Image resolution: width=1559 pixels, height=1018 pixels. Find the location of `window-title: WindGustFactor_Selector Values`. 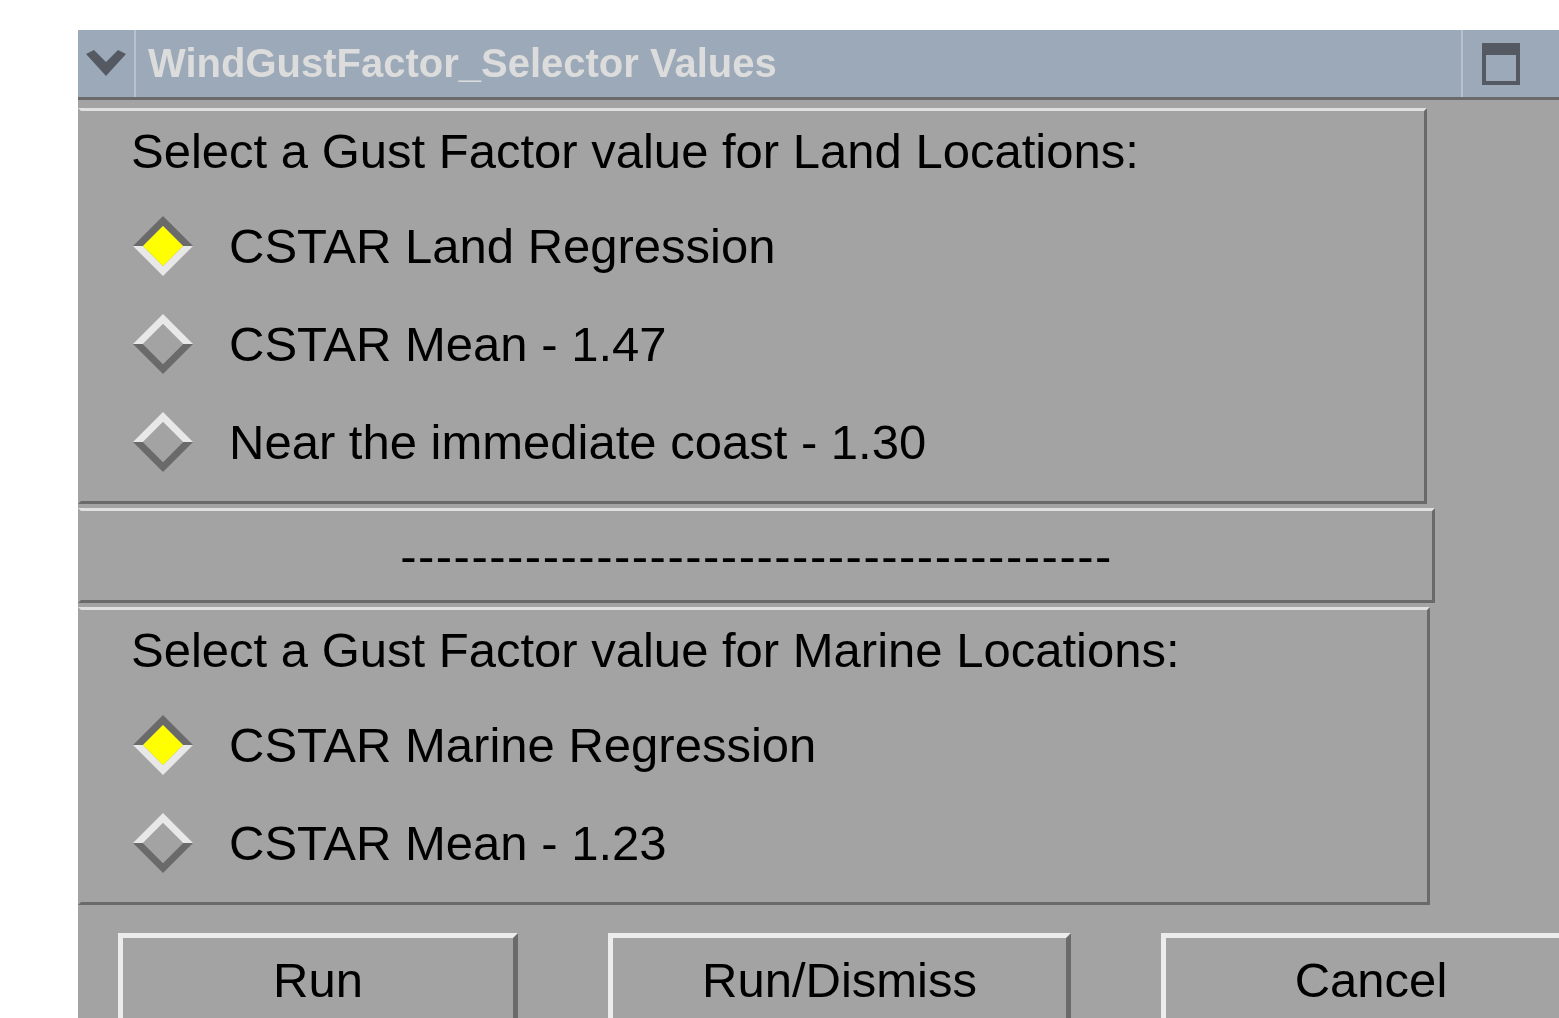

window-title: WindGustFactor_Selector Values is located at coordinates (462, 63).